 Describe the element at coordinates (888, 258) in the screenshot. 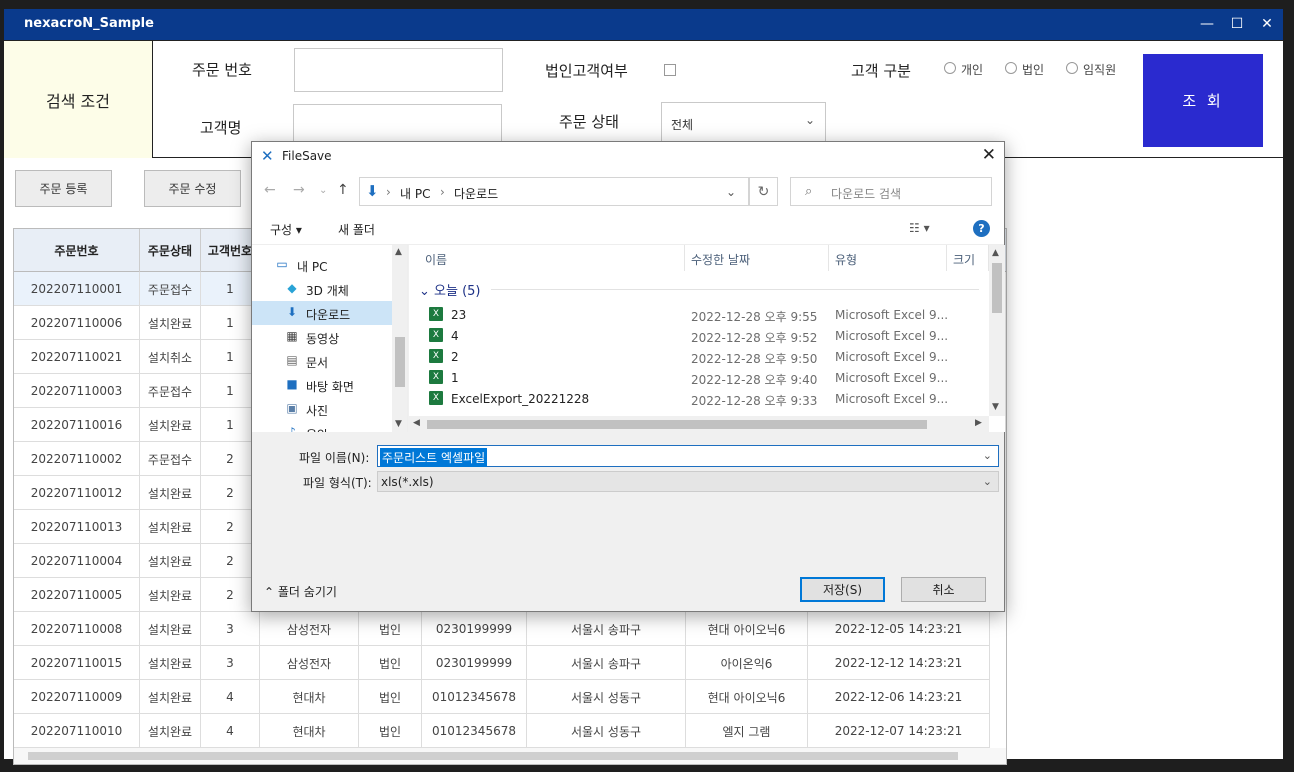

I see `column-header-type: 유형` at that location.